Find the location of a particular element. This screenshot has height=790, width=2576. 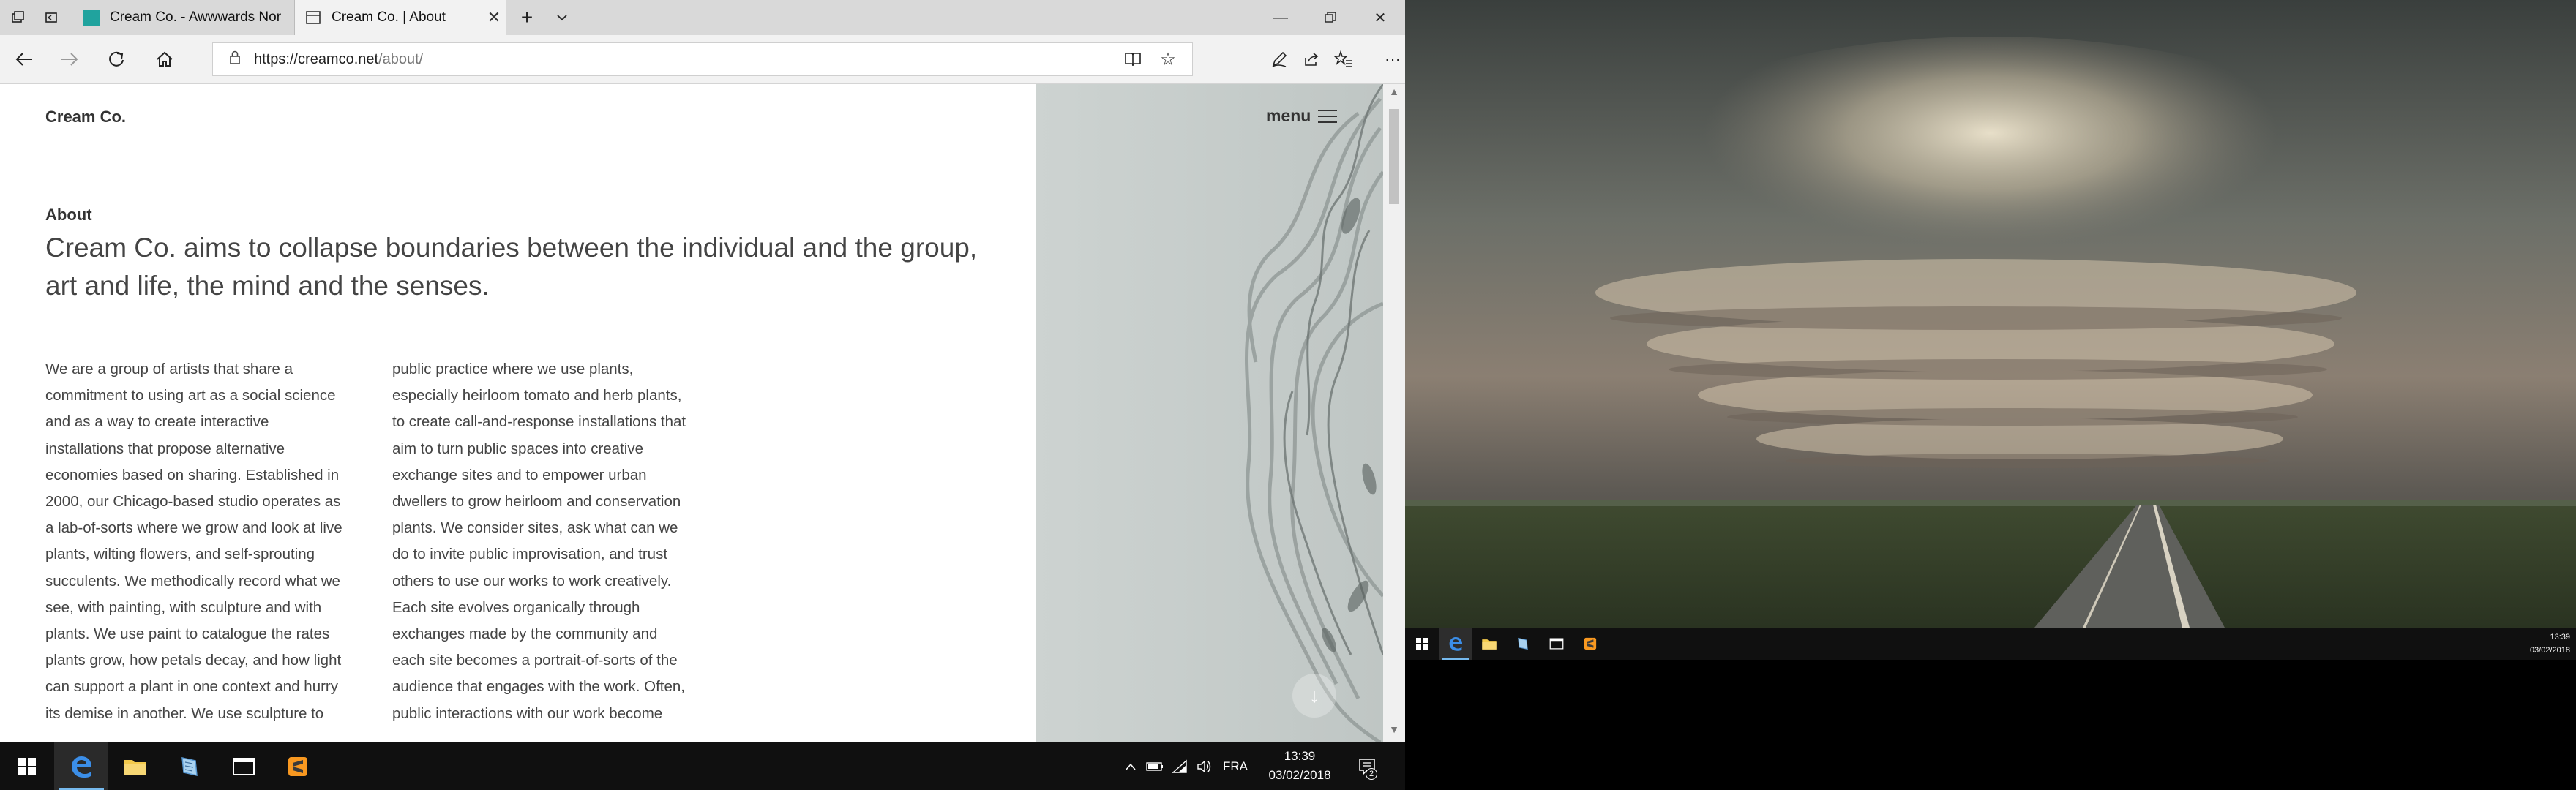

tab-about: Cream Co. | About ✕ is located at coordinates (400, 17).